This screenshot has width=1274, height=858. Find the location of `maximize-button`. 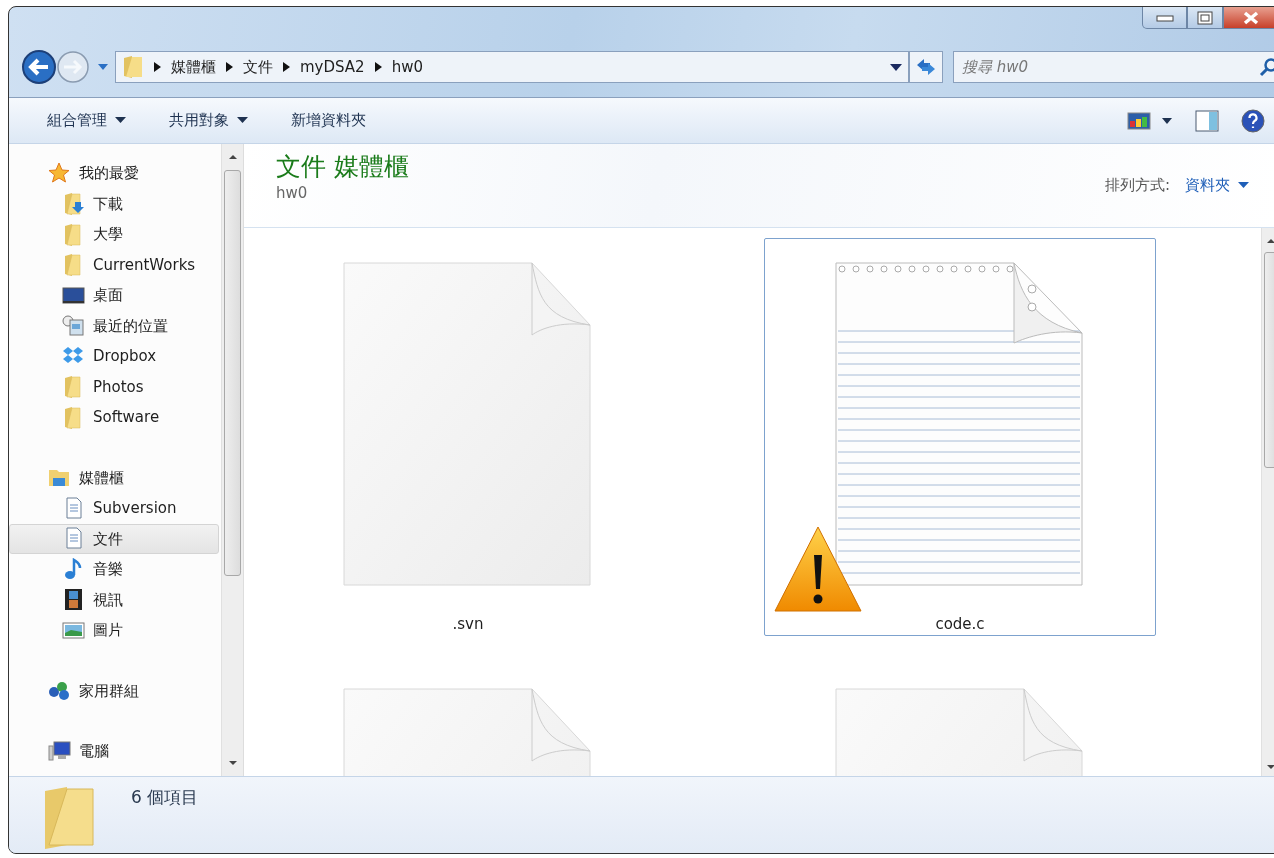

maximize-button is located at coordinates (1205, 18).